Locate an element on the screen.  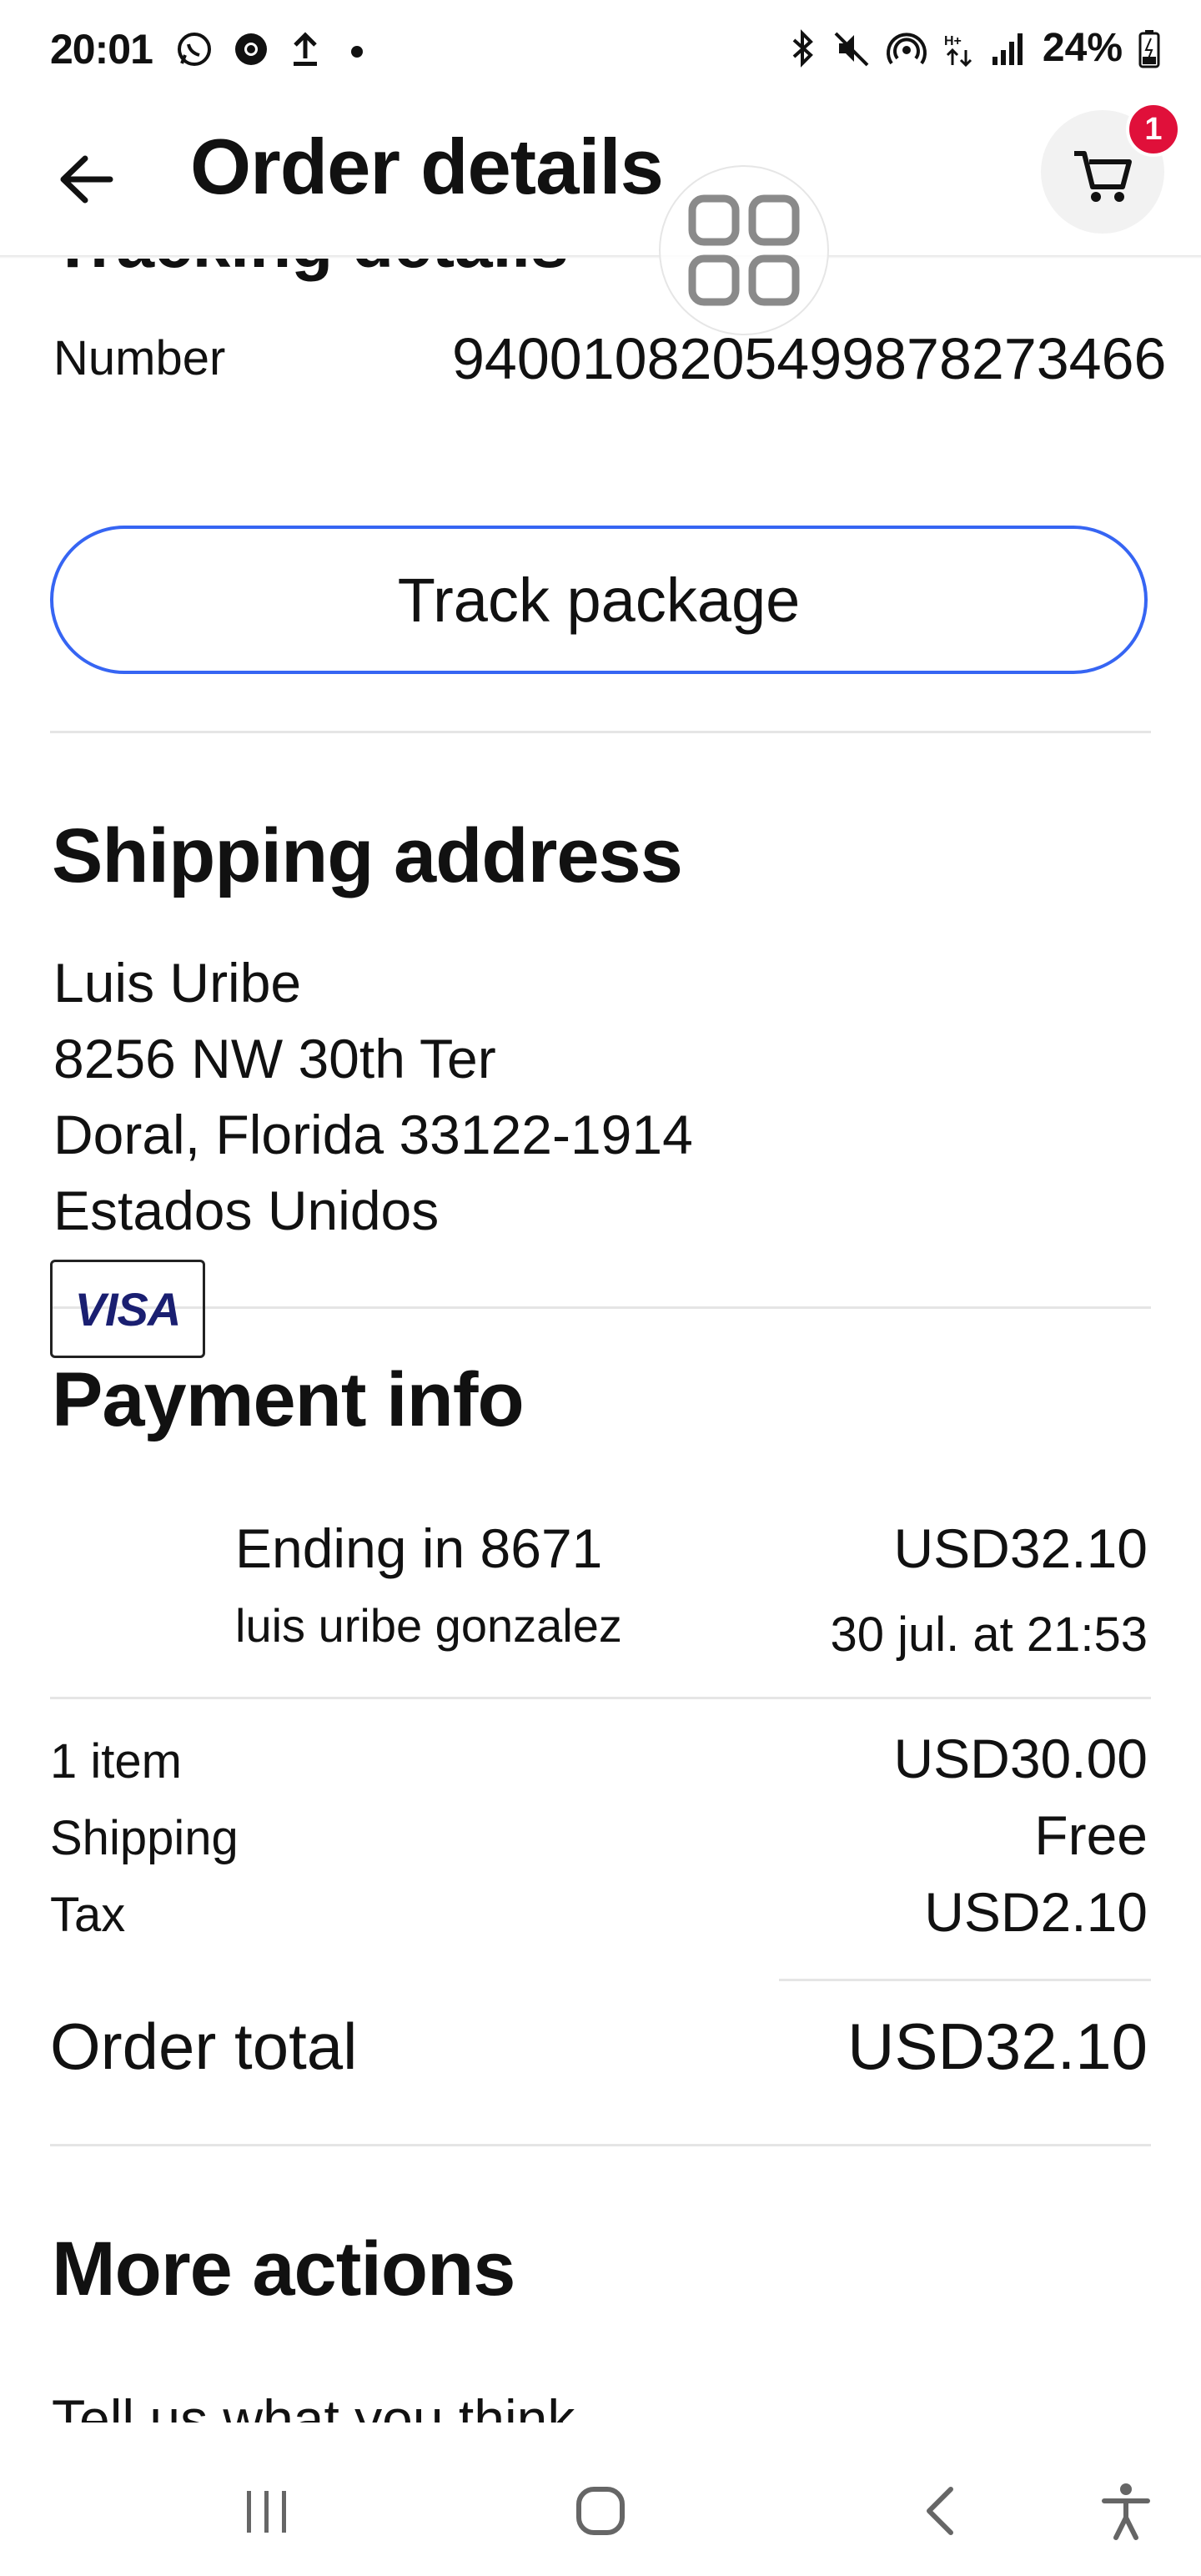
floating-apps-button is located at coordinates (744, 250).